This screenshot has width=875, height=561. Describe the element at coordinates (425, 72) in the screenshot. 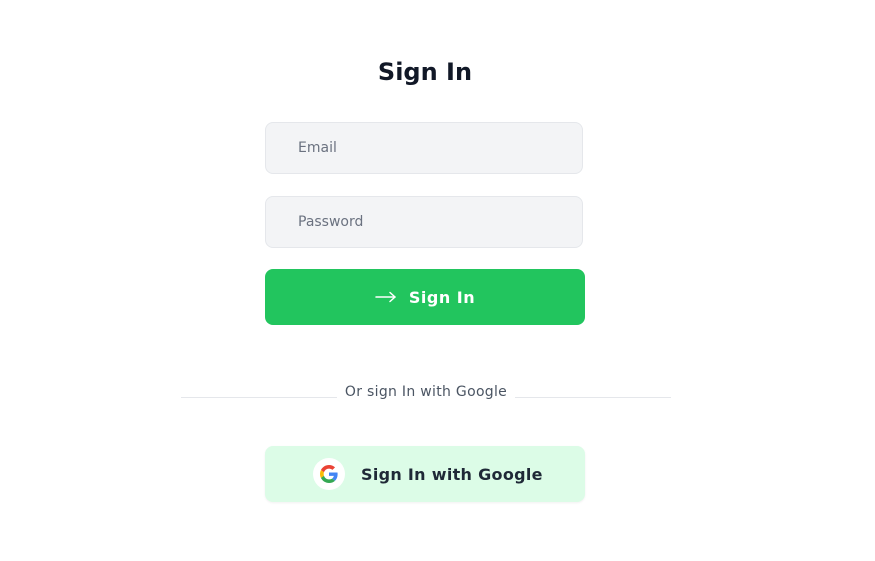

I see `page-title: Sign In` at that location.